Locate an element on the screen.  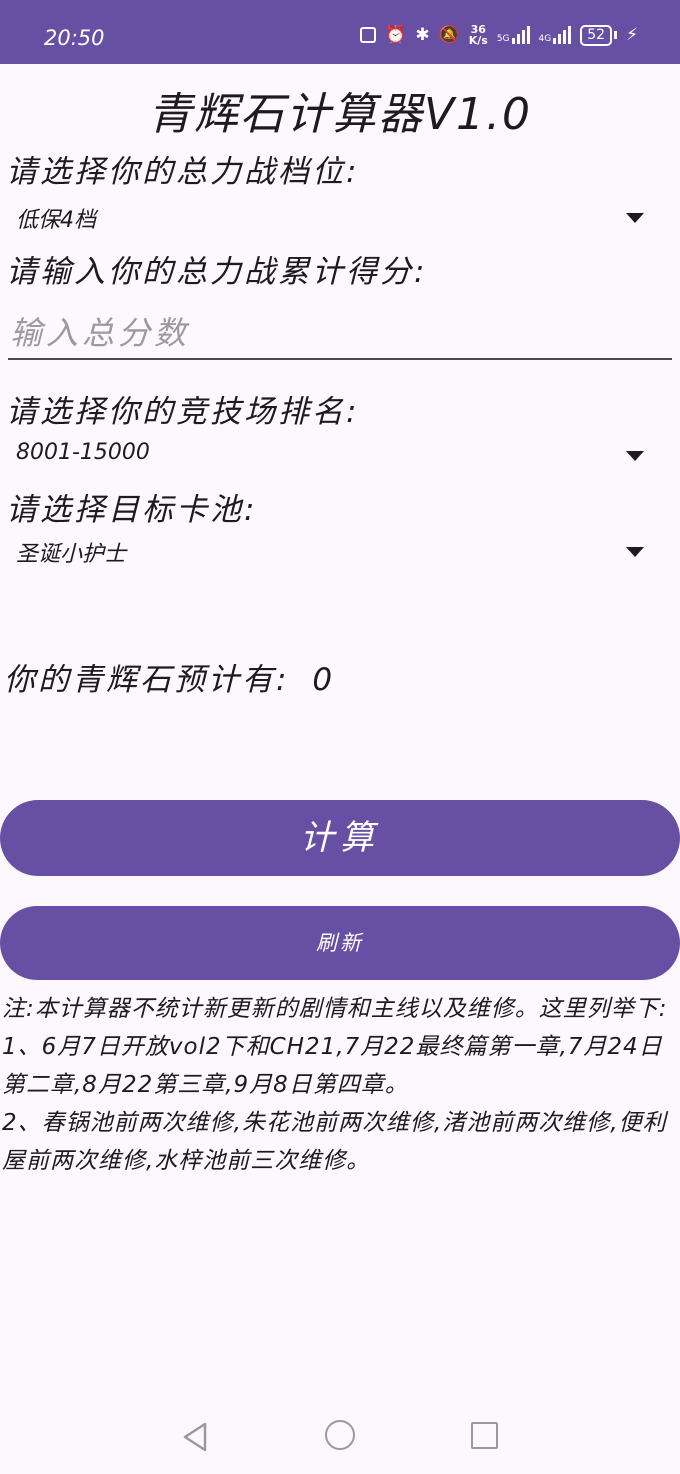
arena-select-value: 8001-15000 is located at coordinates (83, 452).